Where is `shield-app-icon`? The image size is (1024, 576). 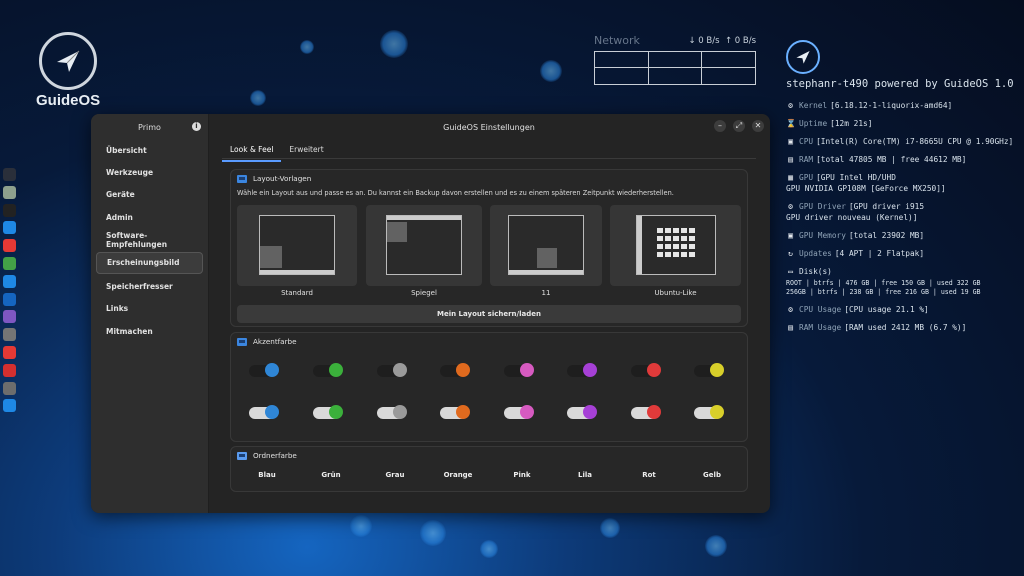
shield-app-icon is located at coordinates (9, 370).